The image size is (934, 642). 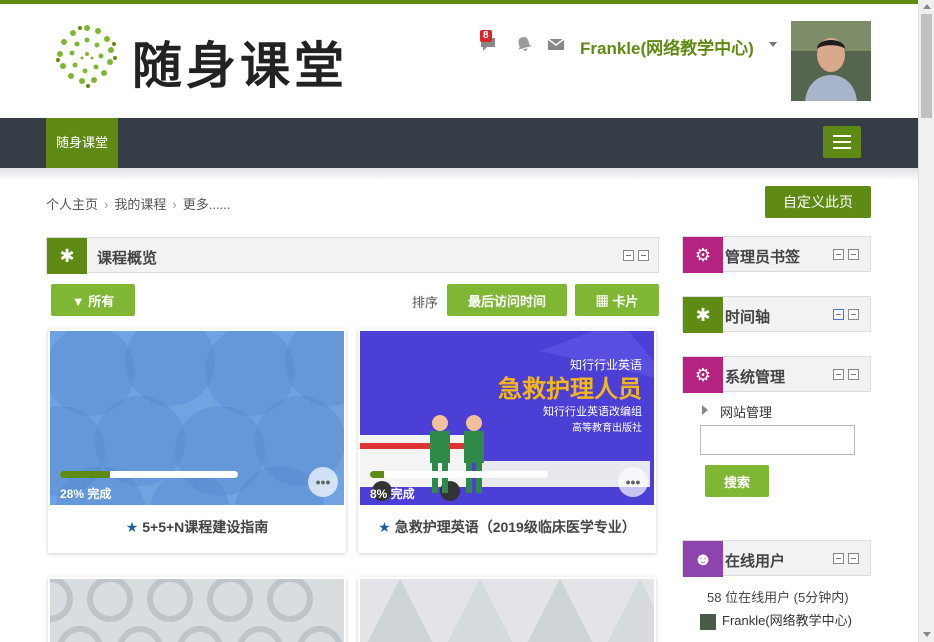 What do you see at coordinates (773, 44) in the screenshot?
I see `user-menu-caret-icon` at bounding box center [773, 44].